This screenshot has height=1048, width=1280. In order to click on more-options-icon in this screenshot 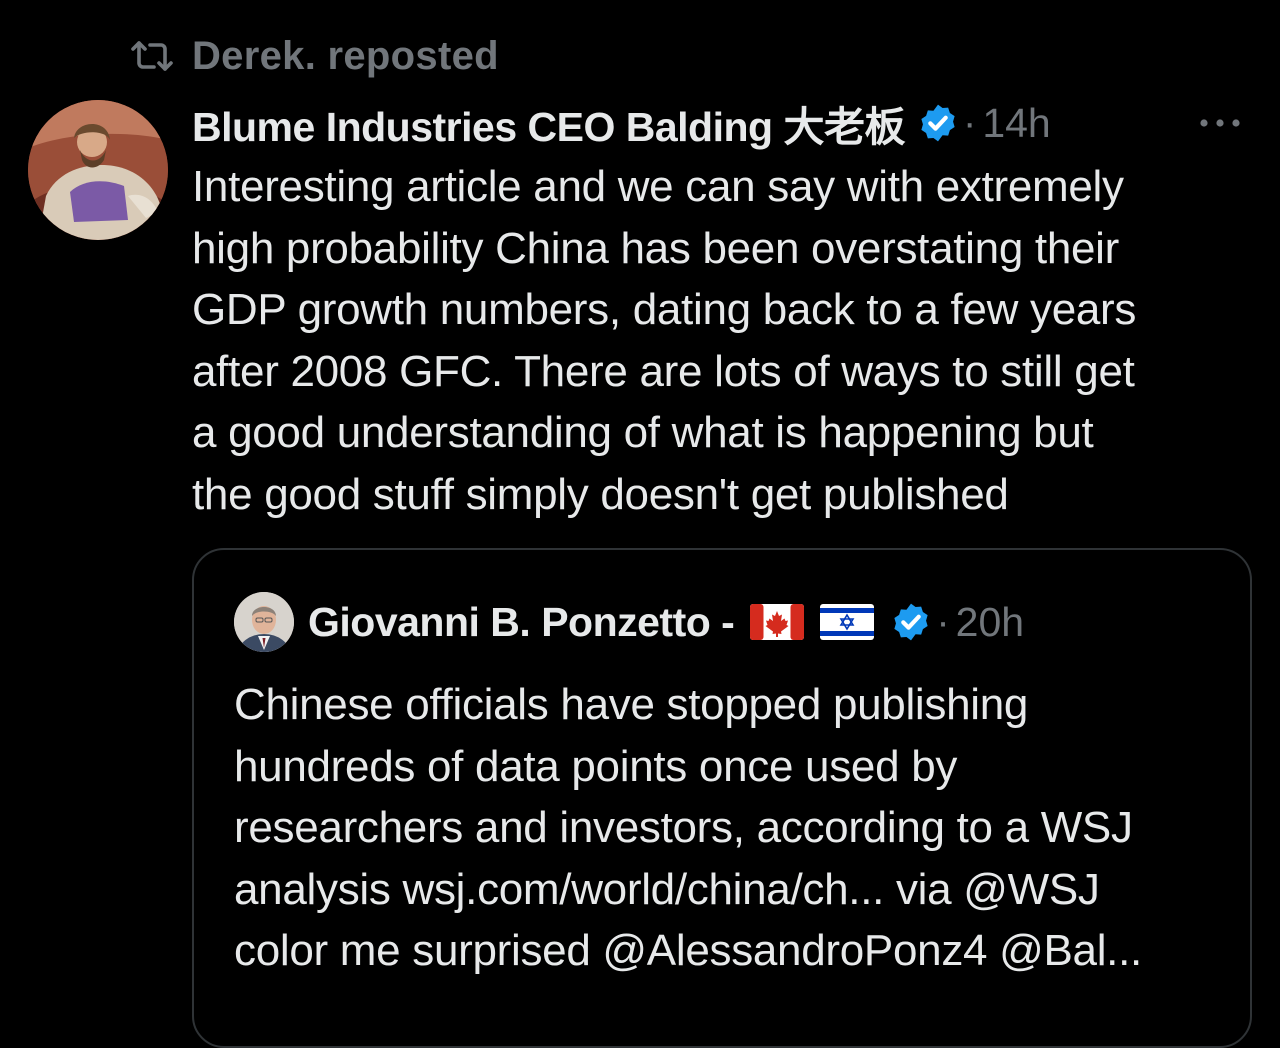, I will do `click(1220, 123)`.